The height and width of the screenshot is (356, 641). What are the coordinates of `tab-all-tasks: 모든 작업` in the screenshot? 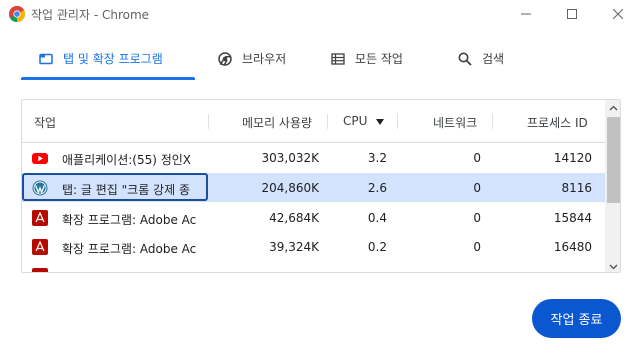 It's located at (367, 58).